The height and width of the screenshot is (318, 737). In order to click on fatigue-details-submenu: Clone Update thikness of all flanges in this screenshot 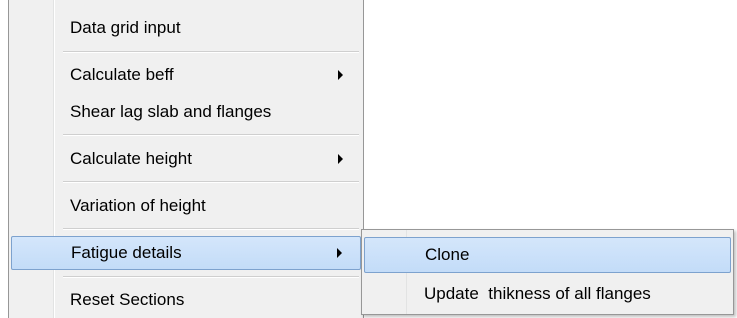, I will do `click(547, 272)`.